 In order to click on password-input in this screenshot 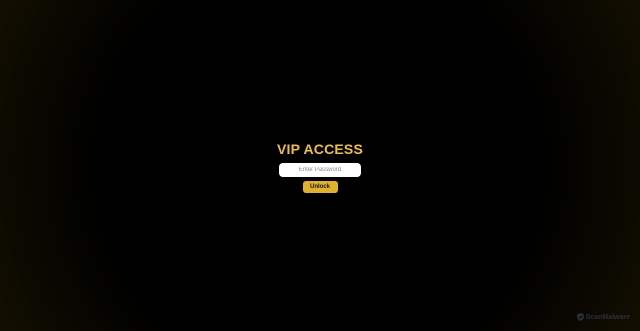, I will do `click(320, 170)`.